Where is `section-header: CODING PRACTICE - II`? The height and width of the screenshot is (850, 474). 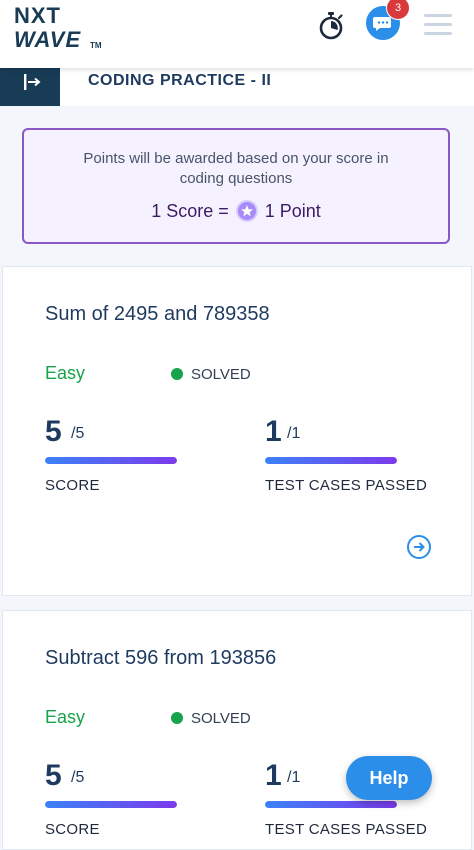
section-header: CODING PRACTICE - II is located at coordinates (237, 86).